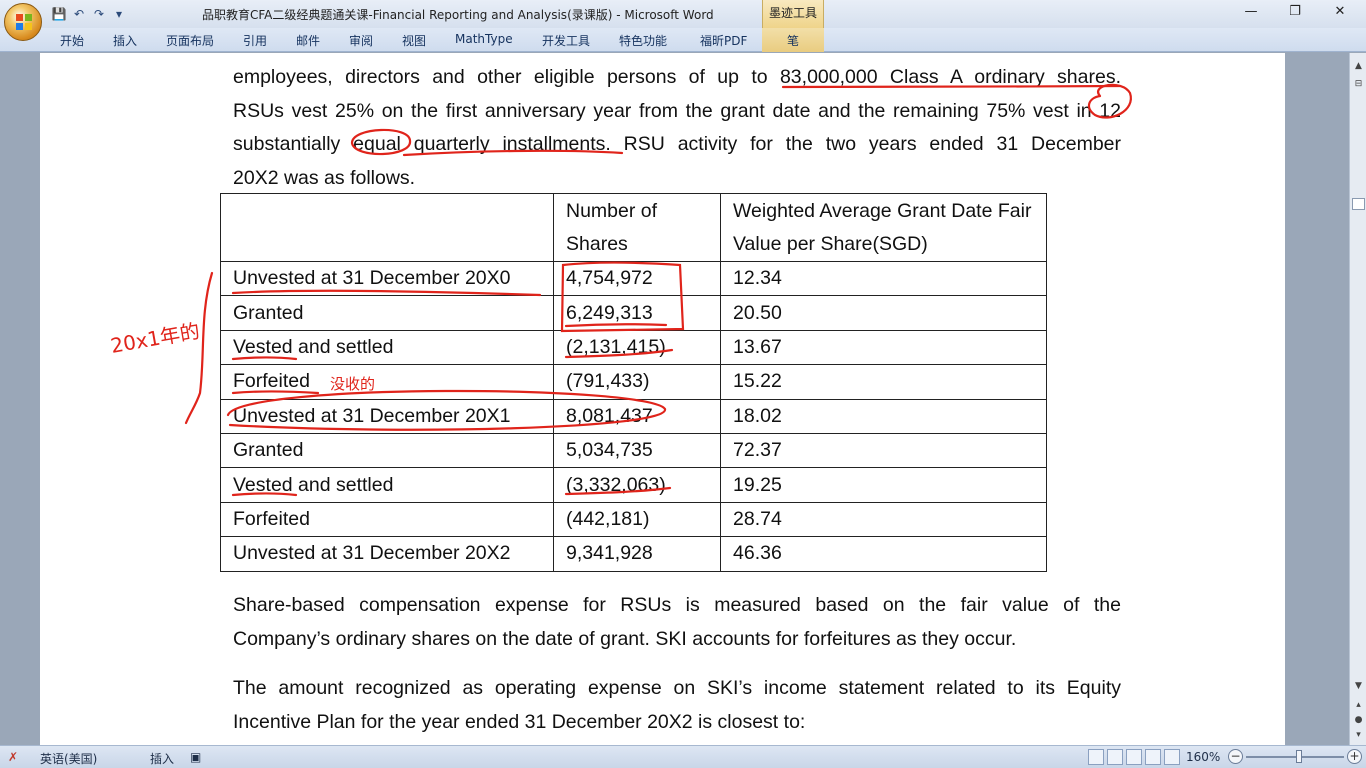 The height and width of the screenshot is (768, 1366). I want to click on shares-cell: (3,332,063), so click(637, 485).